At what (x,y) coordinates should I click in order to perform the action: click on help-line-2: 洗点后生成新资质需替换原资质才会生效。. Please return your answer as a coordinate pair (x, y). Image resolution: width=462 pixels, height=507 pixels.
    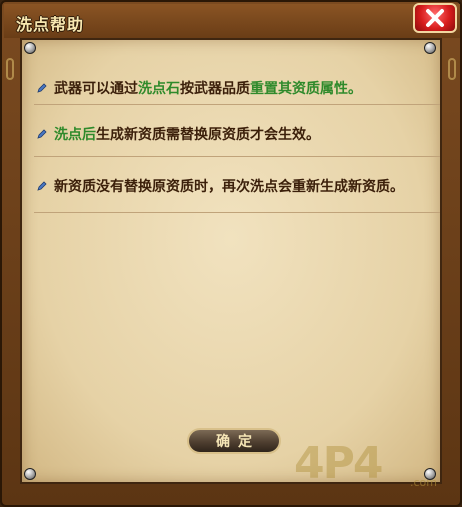
    Looking at the image, I should click on (238, 134).